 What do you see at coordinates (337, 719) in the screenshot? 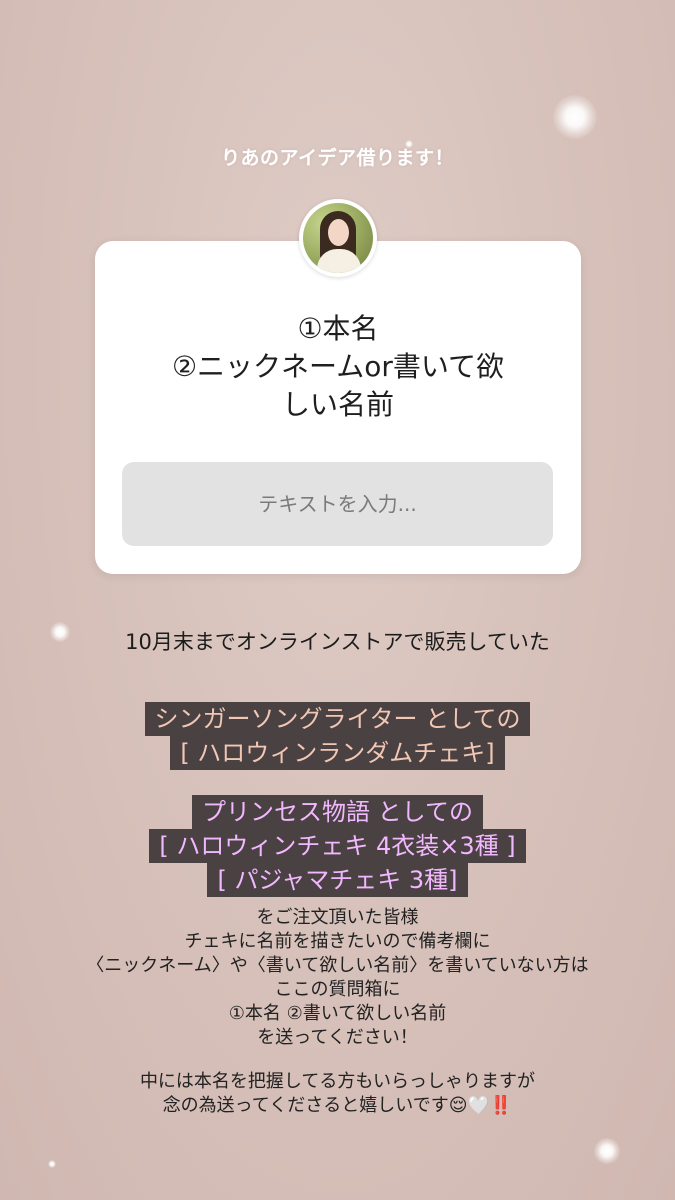
I see `highlight-line: シンガーソングライター としての` at bounding box center [337, 719].